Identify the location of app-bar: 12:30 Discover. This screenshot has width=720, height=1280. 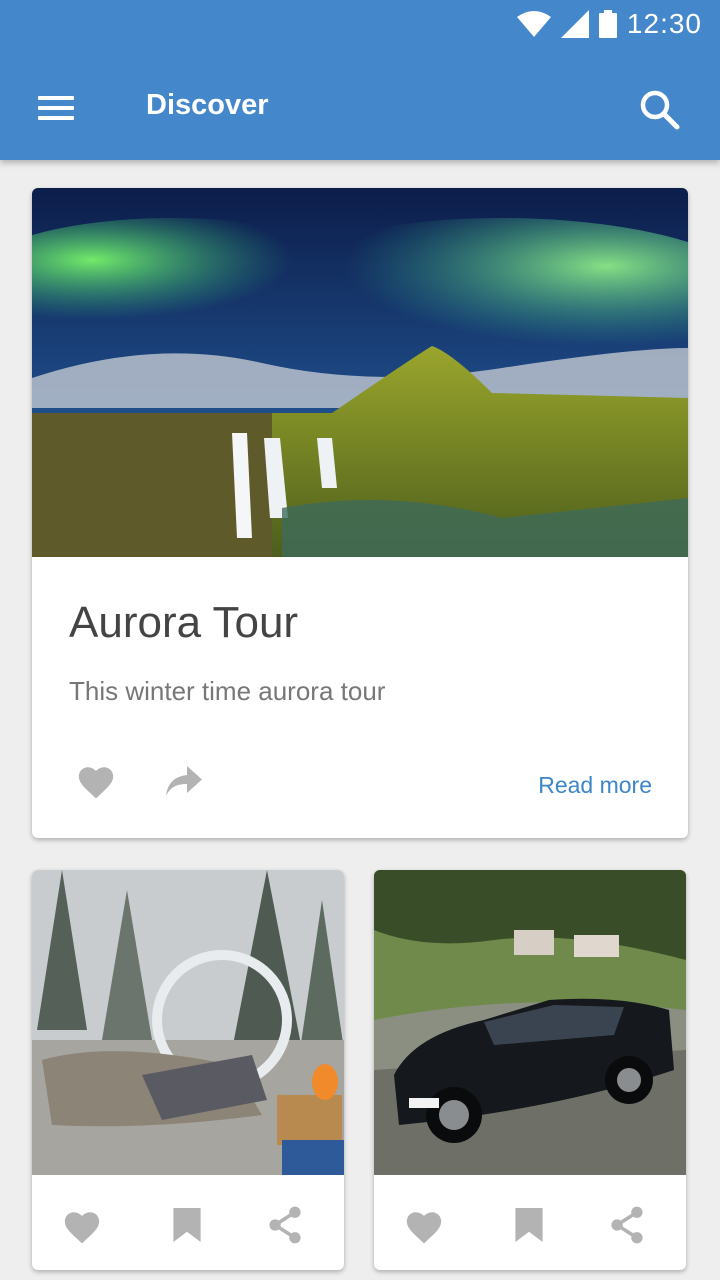
(360, 80).